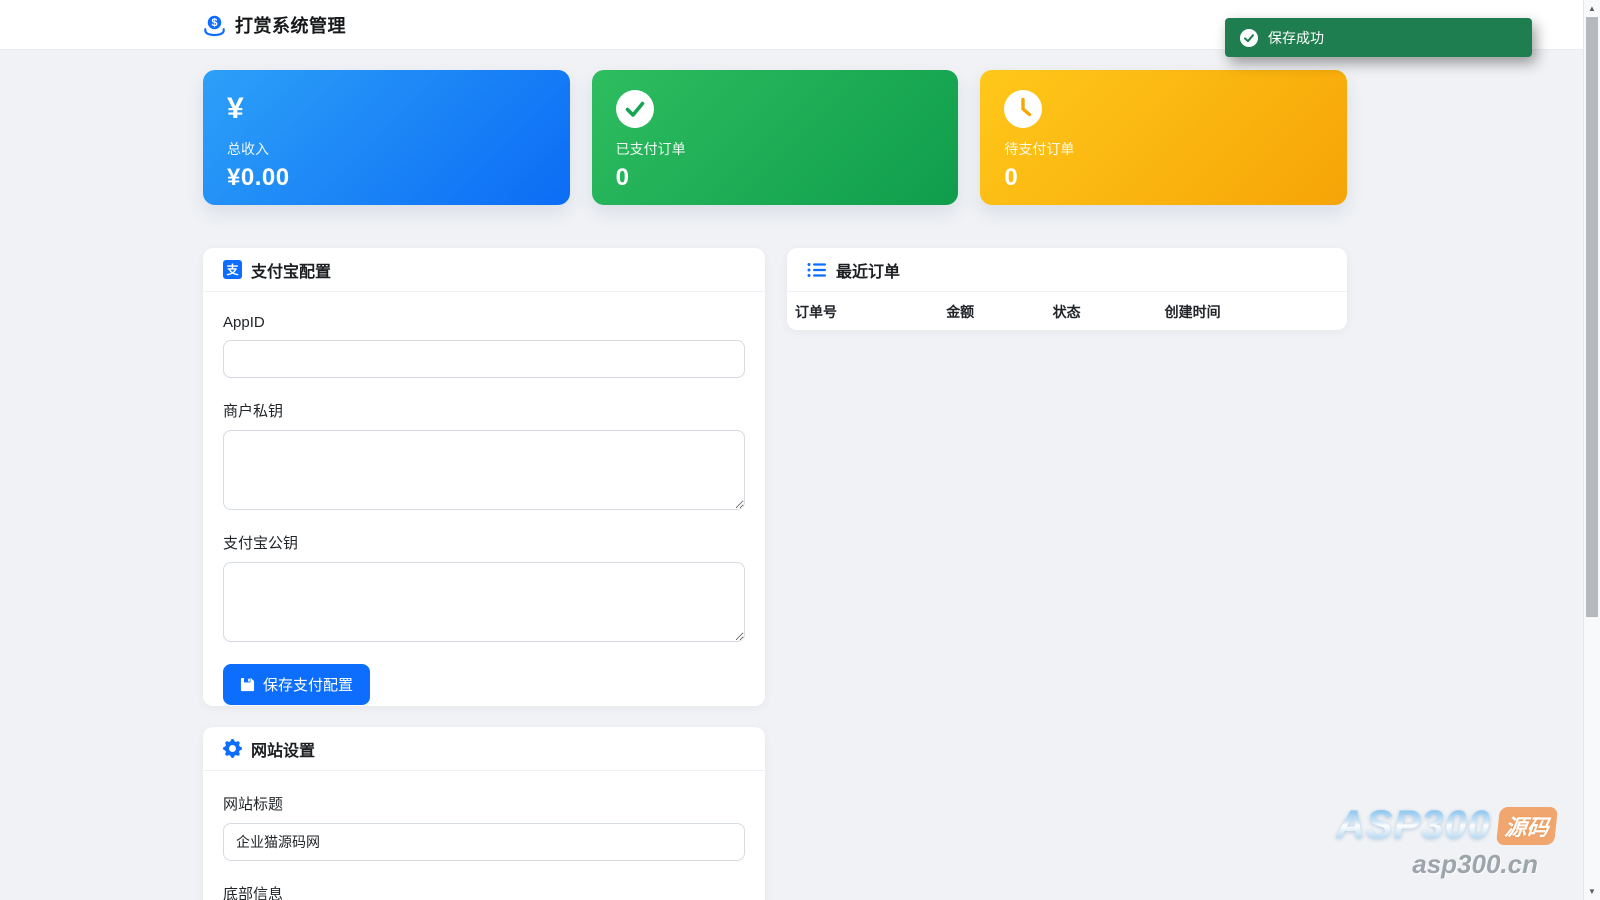 Image resolution: width=1600 pixels, height=900 pixels. I want to click on orders-panel-header: 最近订单, so click(1067, 270).